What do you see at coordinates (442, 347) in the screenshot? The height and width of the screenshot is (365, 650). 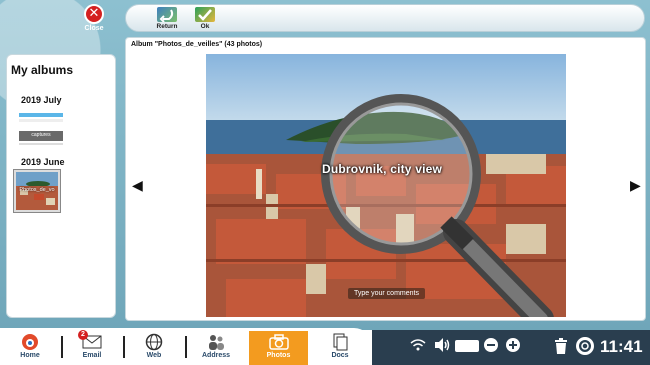 I see `volume-icon` at bounding box center [442, 347].